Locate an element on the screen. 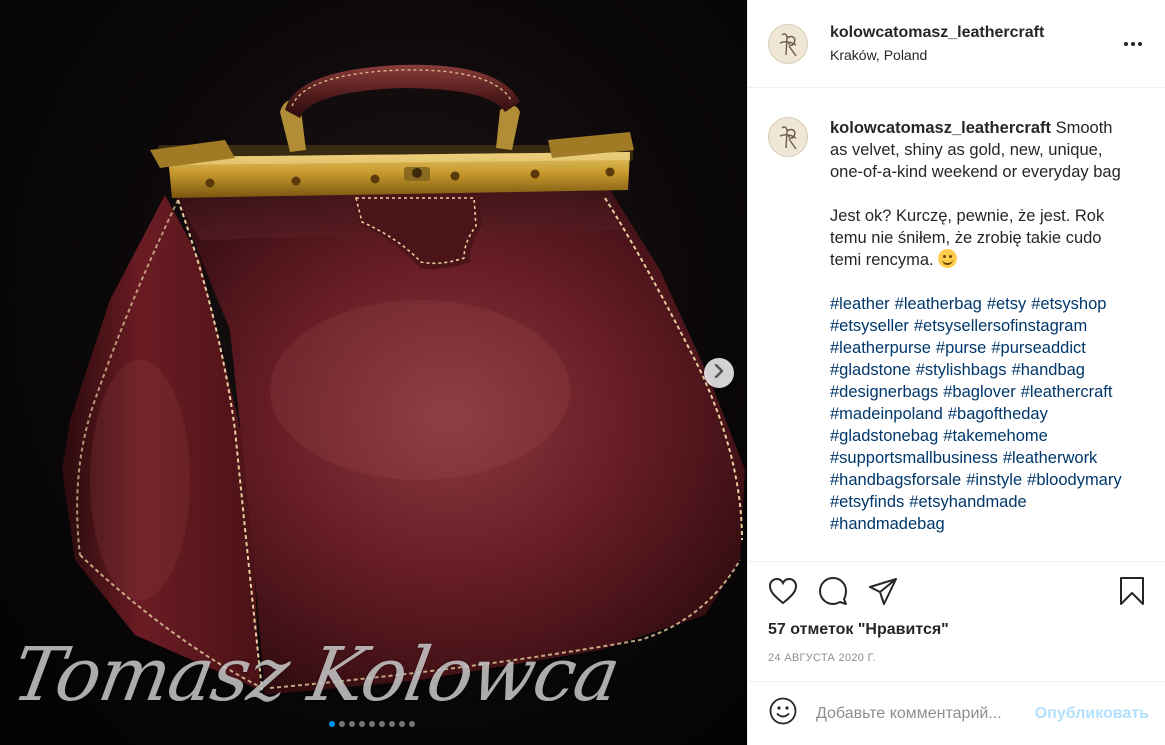 The image size is (1165, 745). hashtag-link: #supportsmallbusiness is located at coordinates (914, 458).